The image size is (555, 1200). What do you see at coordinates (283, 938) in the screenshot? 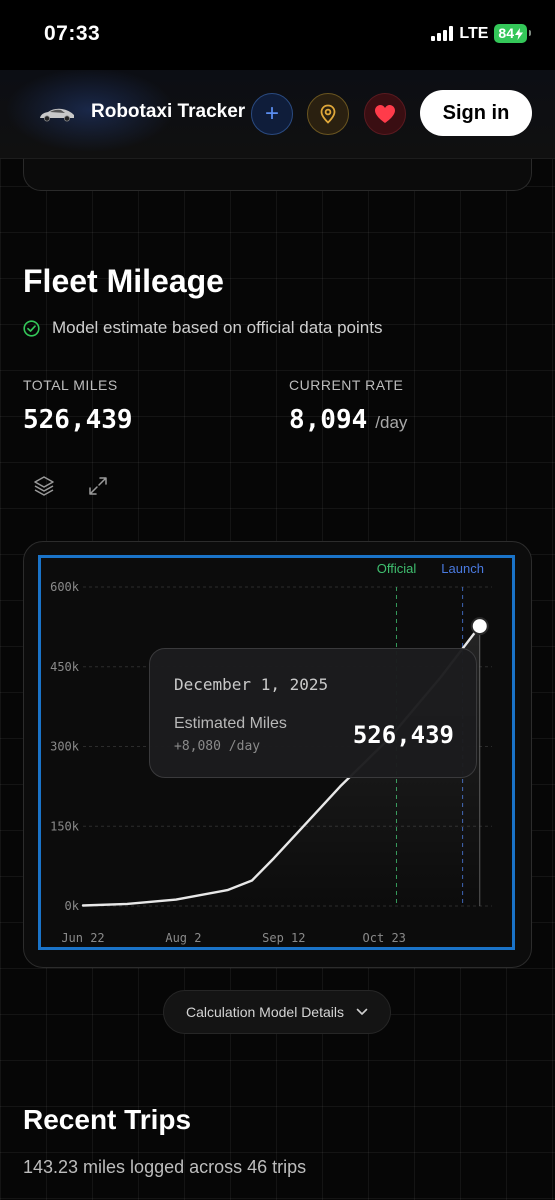
I see `x-tick-label: Sep 12` at bounding box center [283, 938].